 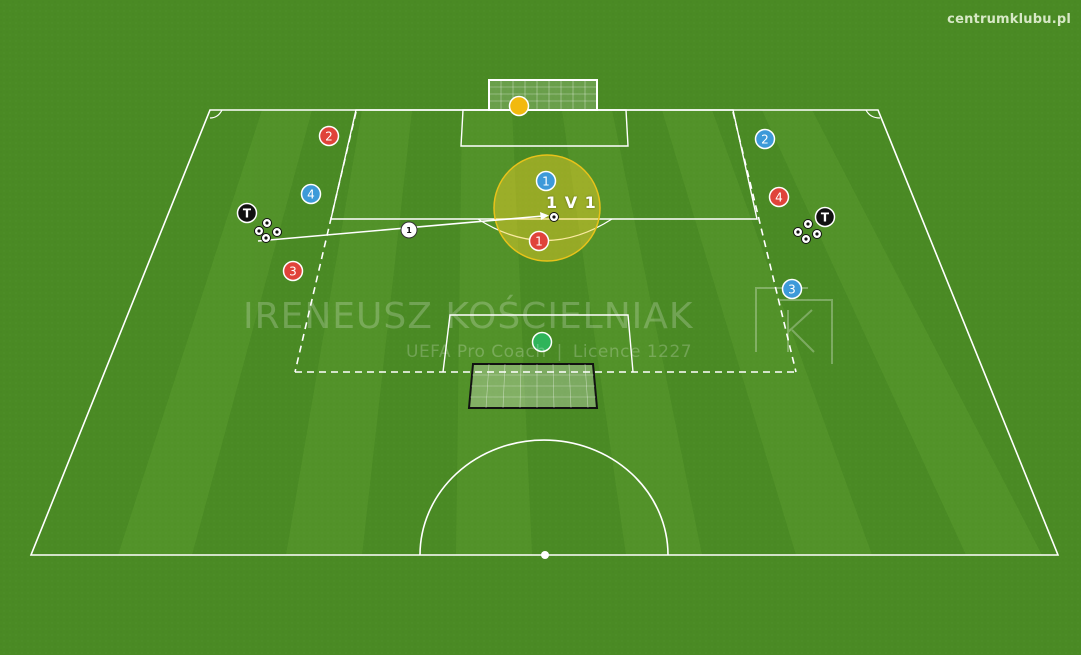 I want to click on red-player-marker: 3, so click(x=293, y=271).